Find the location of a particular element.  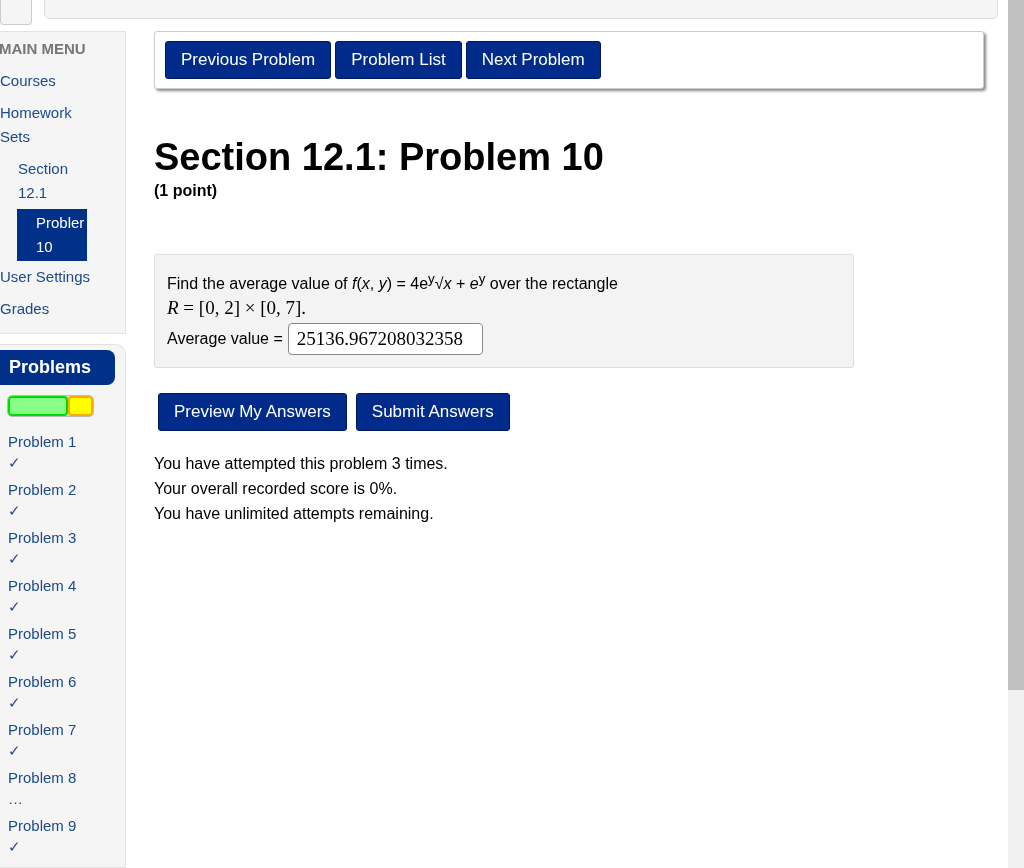

problem-link: Problem 3 is located at coordinates (42, 537).